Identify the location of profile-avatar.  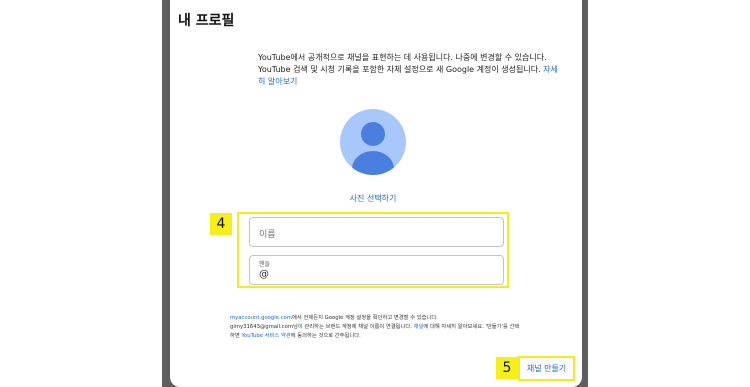
(373, 142).